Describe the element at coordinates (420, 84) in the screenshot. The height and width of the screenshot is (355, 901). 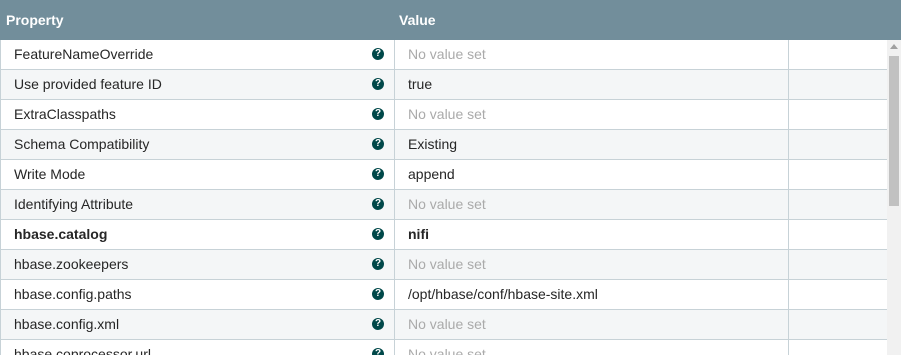
I see `property-value: true` at that location.